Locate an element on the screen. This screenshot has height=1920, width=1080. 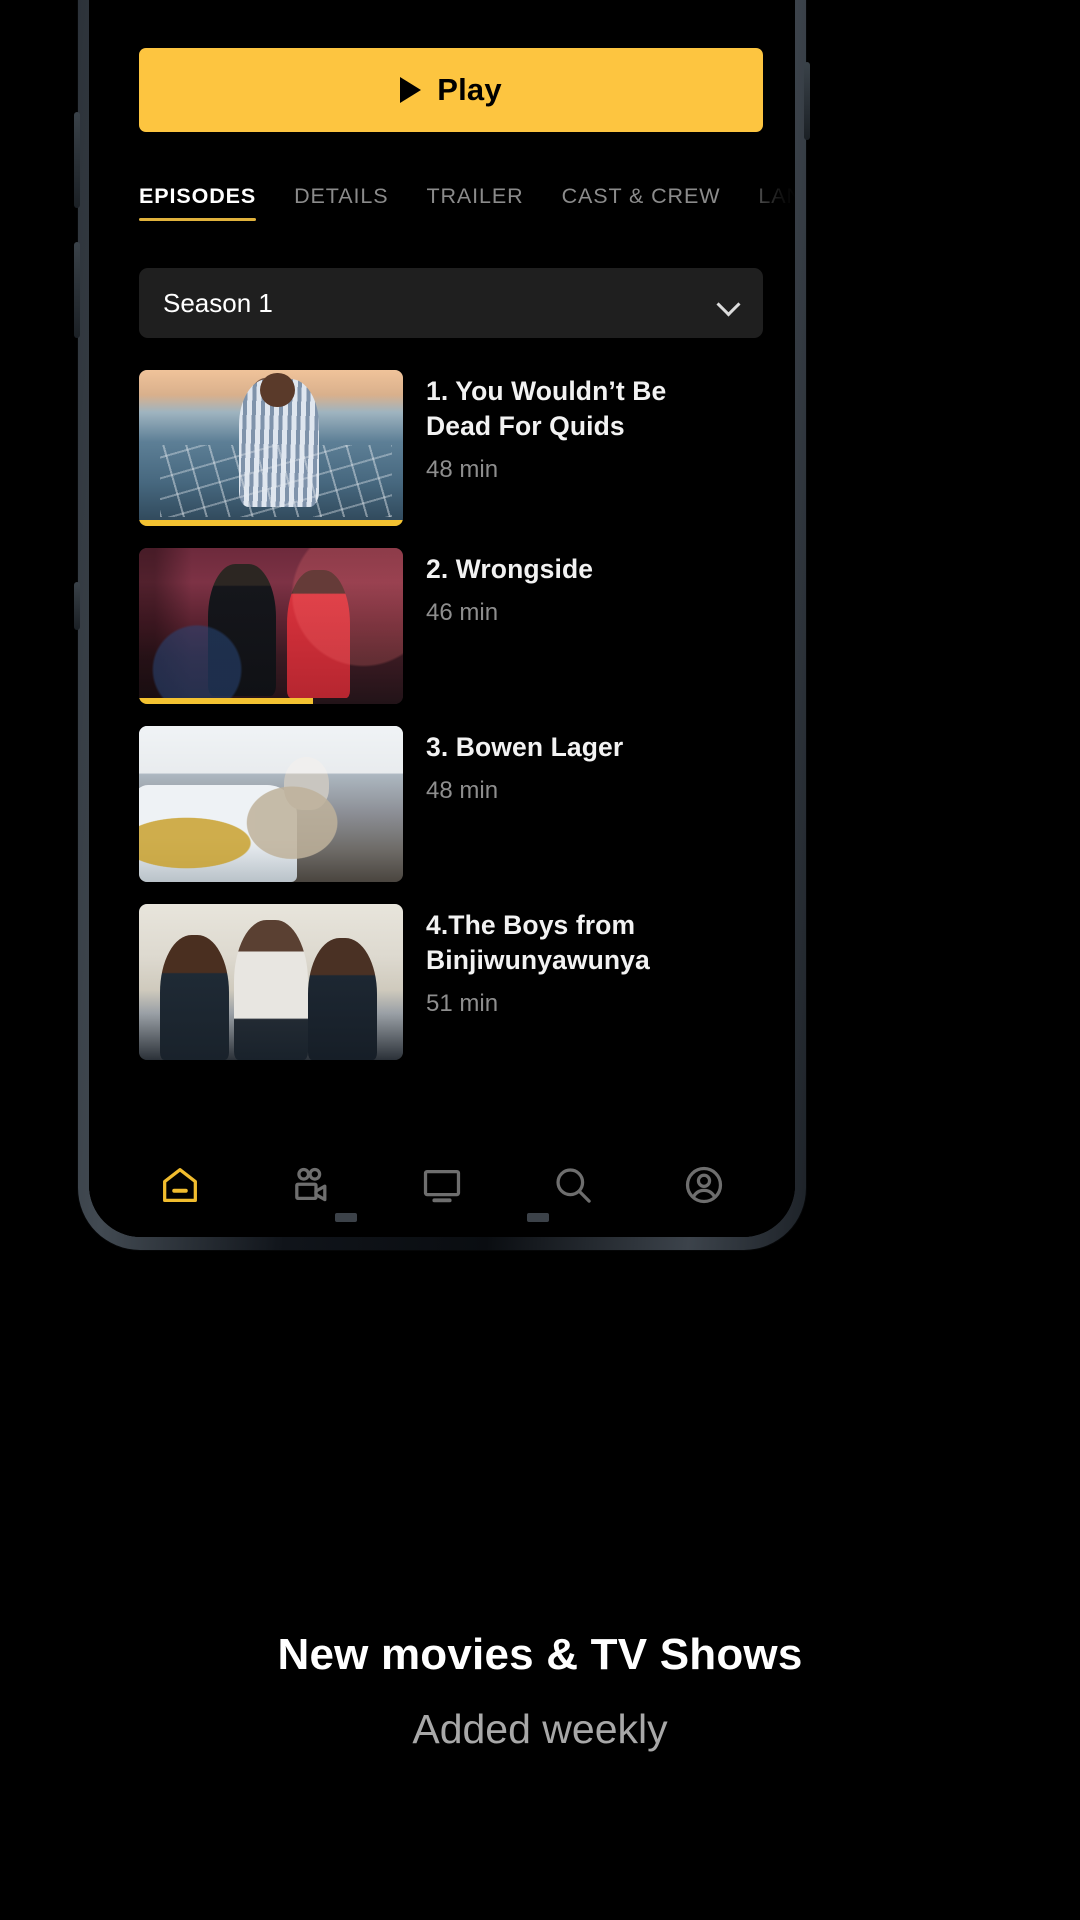
promo-subhead: Added weekly is located at coordinates (540, 1729).